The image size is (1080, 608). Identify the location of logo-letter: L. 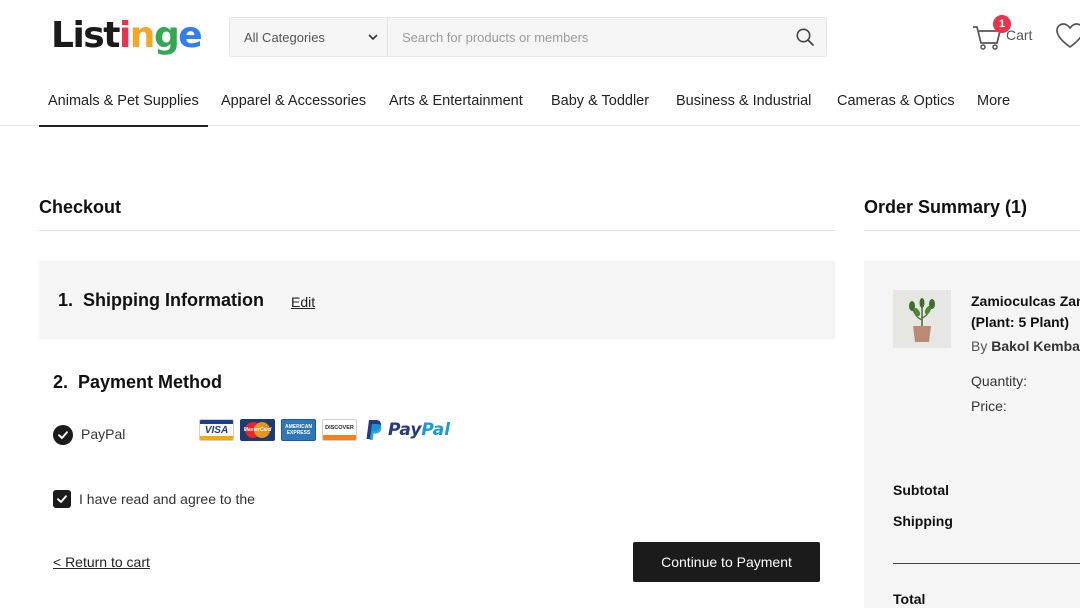
(62, 35).